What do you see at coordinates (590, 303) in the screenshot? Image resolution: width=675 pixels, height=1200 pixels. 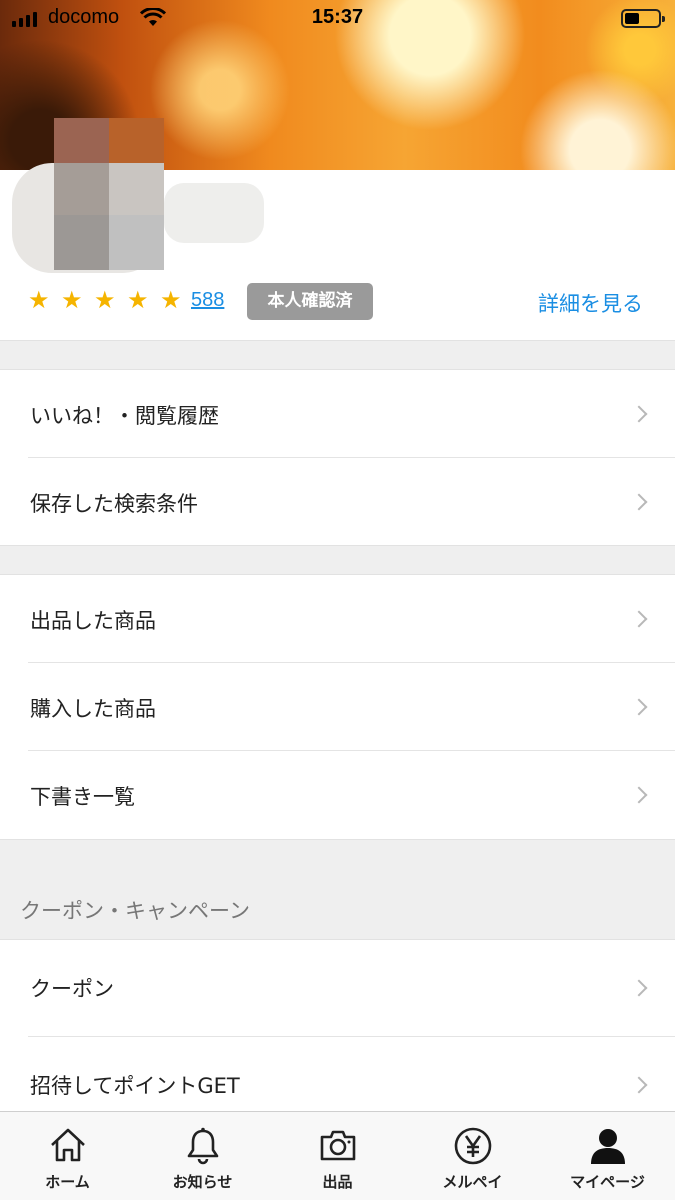 I see `view-details-link: 詳細を見る` at bounding box center [590, 303].